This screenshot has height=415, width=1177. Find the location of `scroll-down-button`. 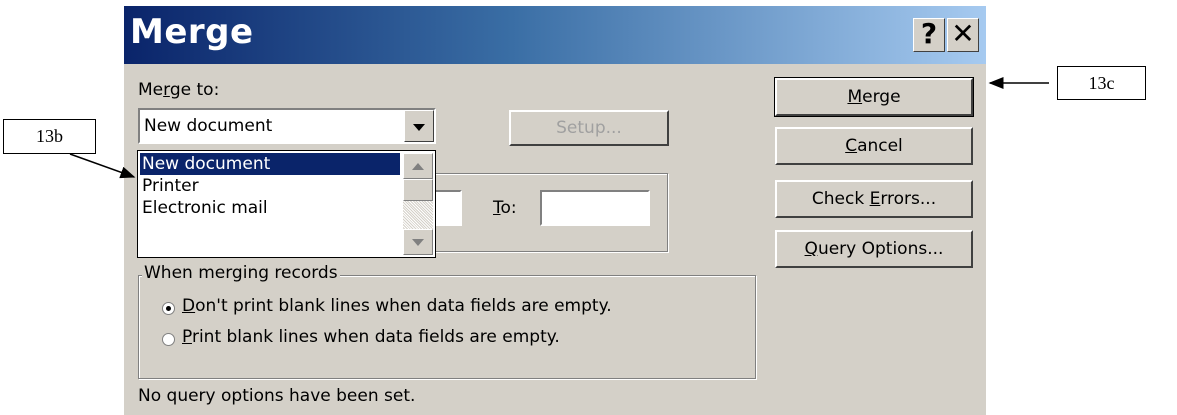

scroll-down-button is located at coordinates (418, 242).